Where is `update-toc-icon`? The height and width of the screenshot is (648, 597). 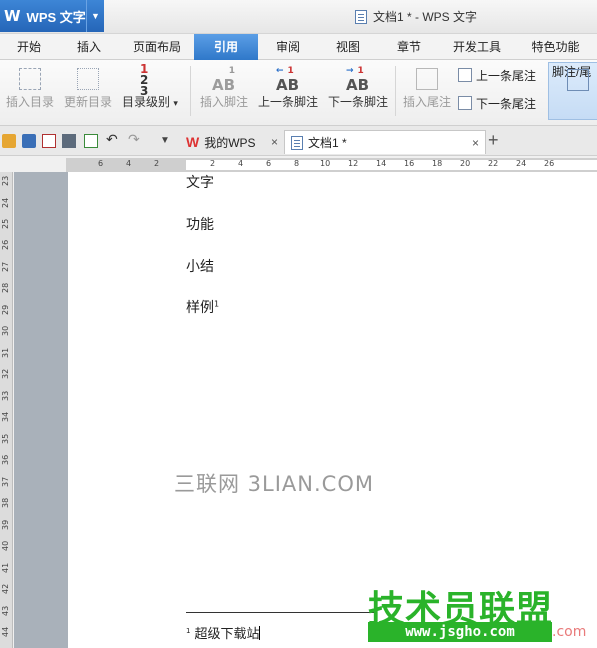 update-toc-icon is located at coordinates (88, 79).